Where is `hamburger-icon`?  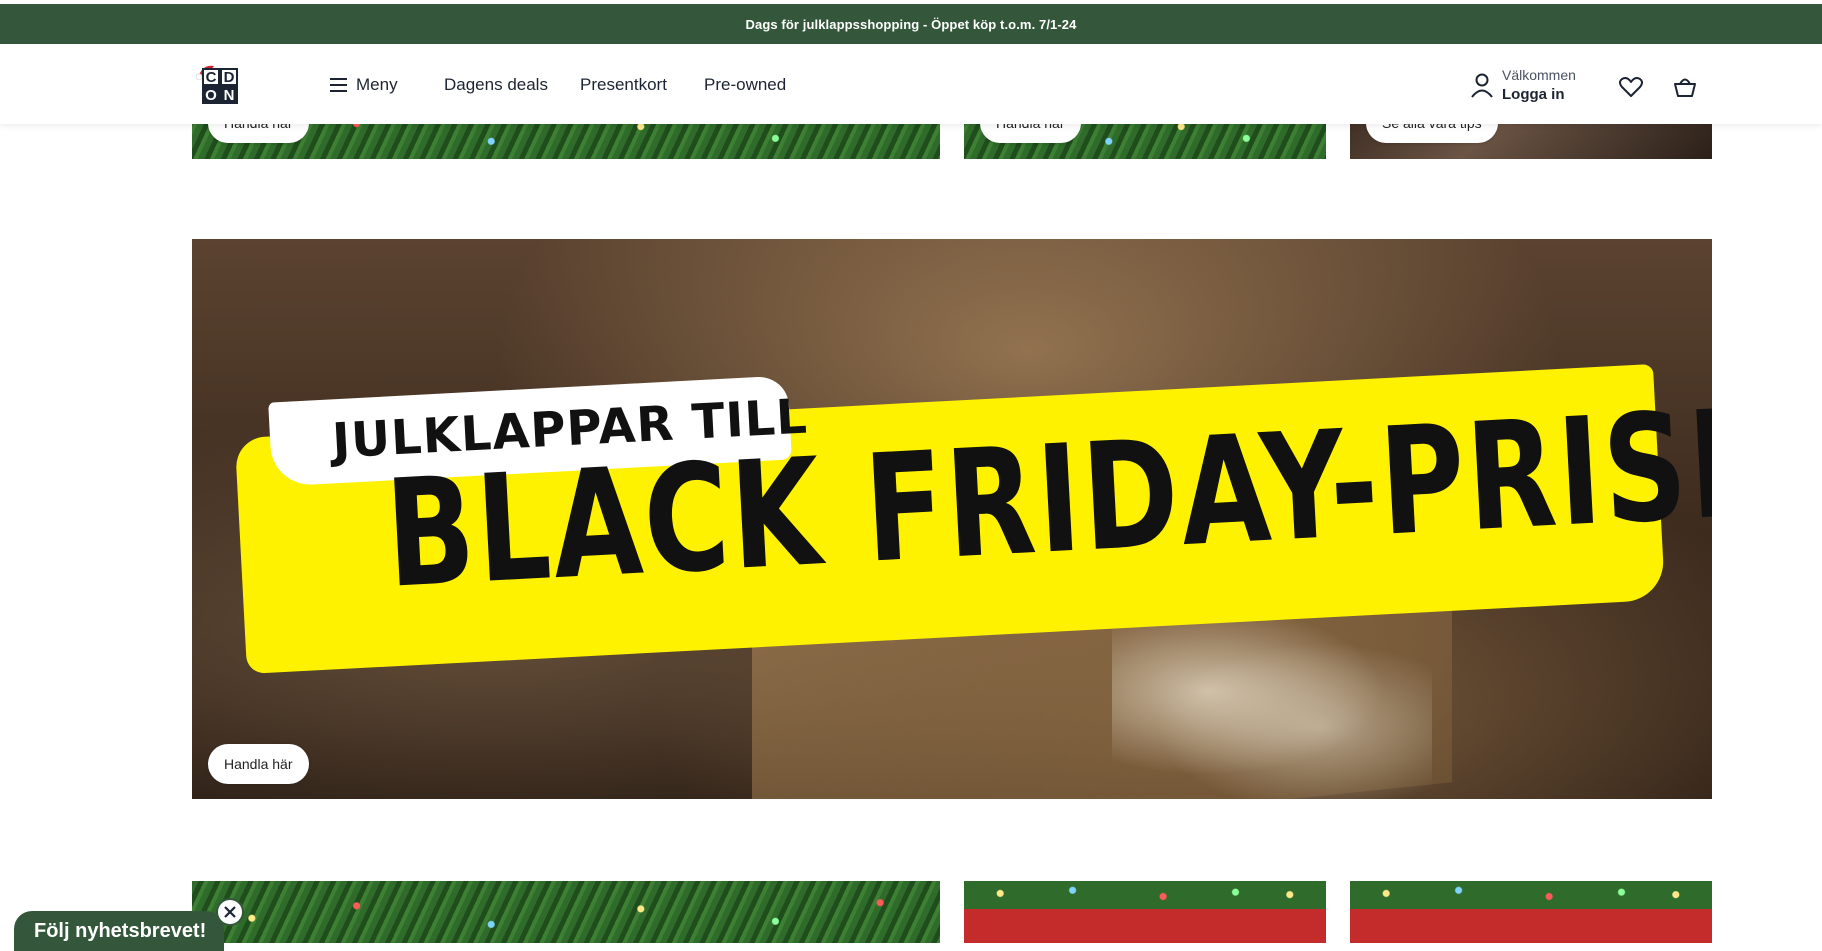
hamburger-icon is located at coordinates (338, 85).